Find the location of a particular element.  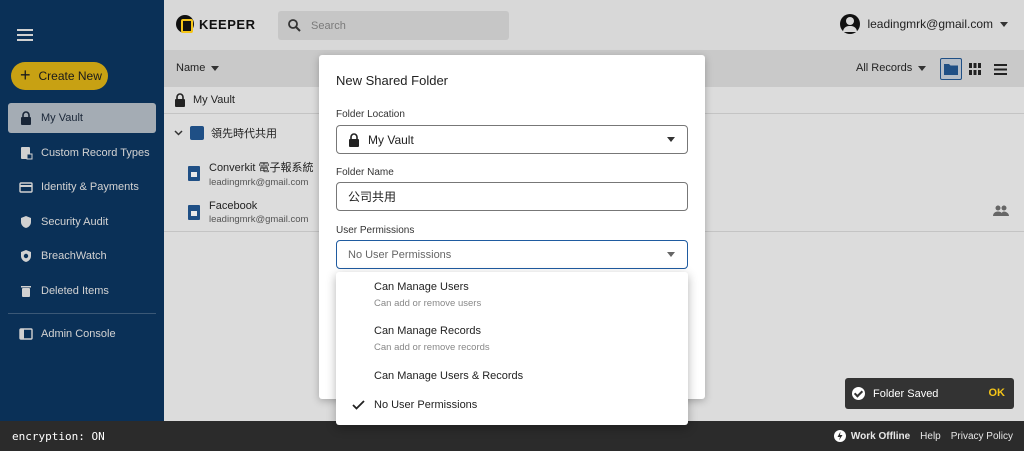

user-permissions-value: No User Permissions is located at coordinates (400, 254).